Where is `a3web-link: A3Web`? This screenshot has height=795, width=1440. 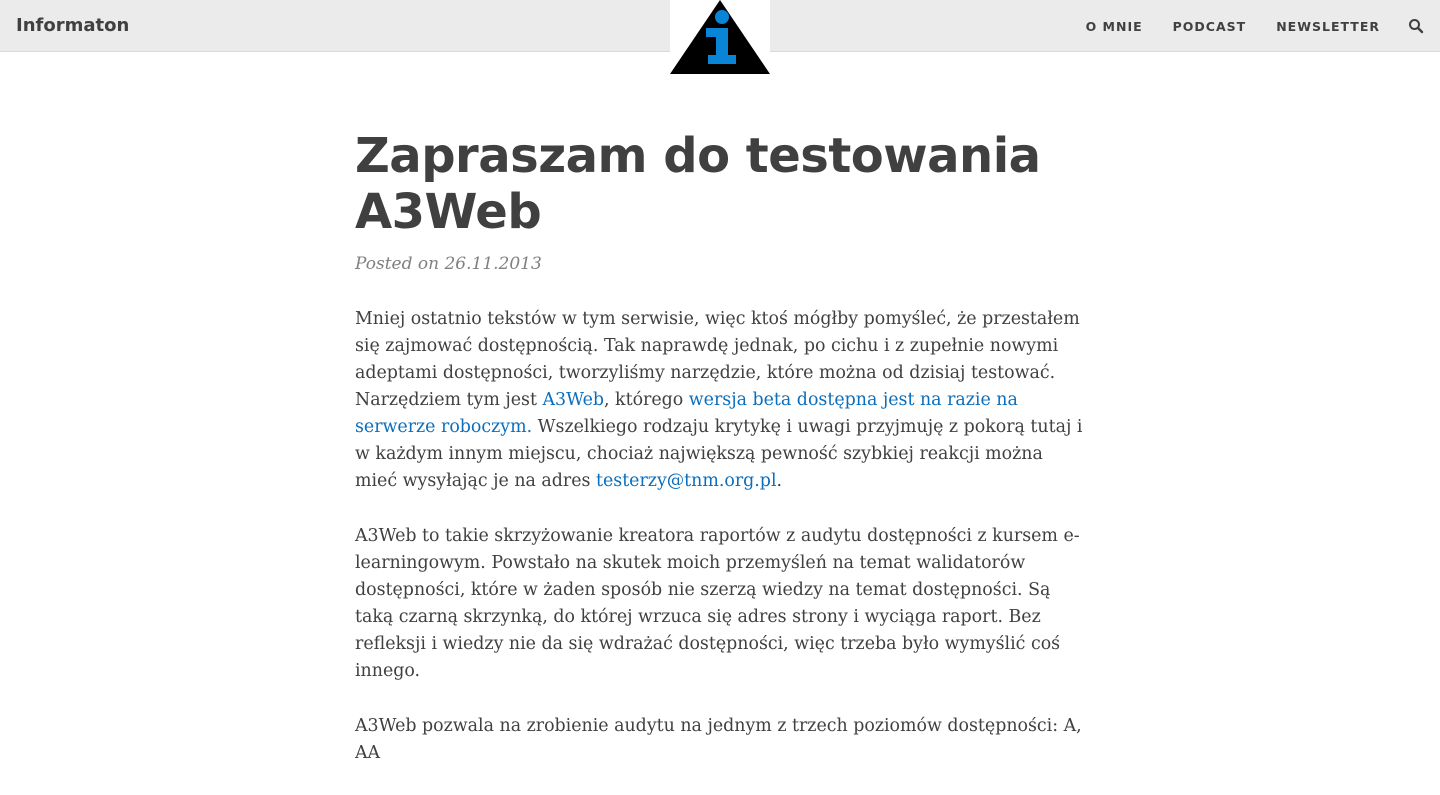
a3web-link: A3Web is located at coordinates (573, 400).